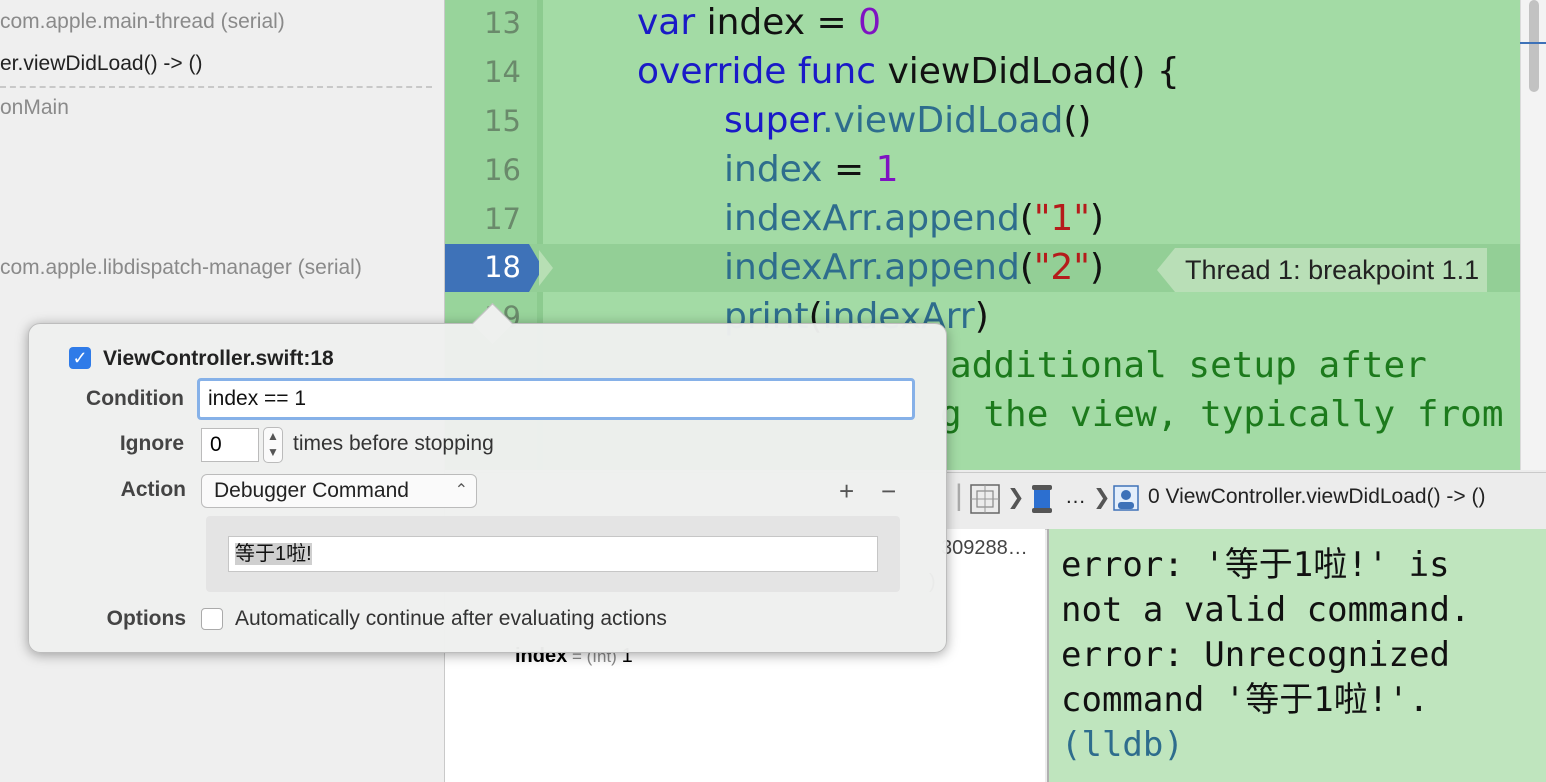  Describe the element at coordinates (502, 23) in the screenshot. I see `line-number: 13` at that location.